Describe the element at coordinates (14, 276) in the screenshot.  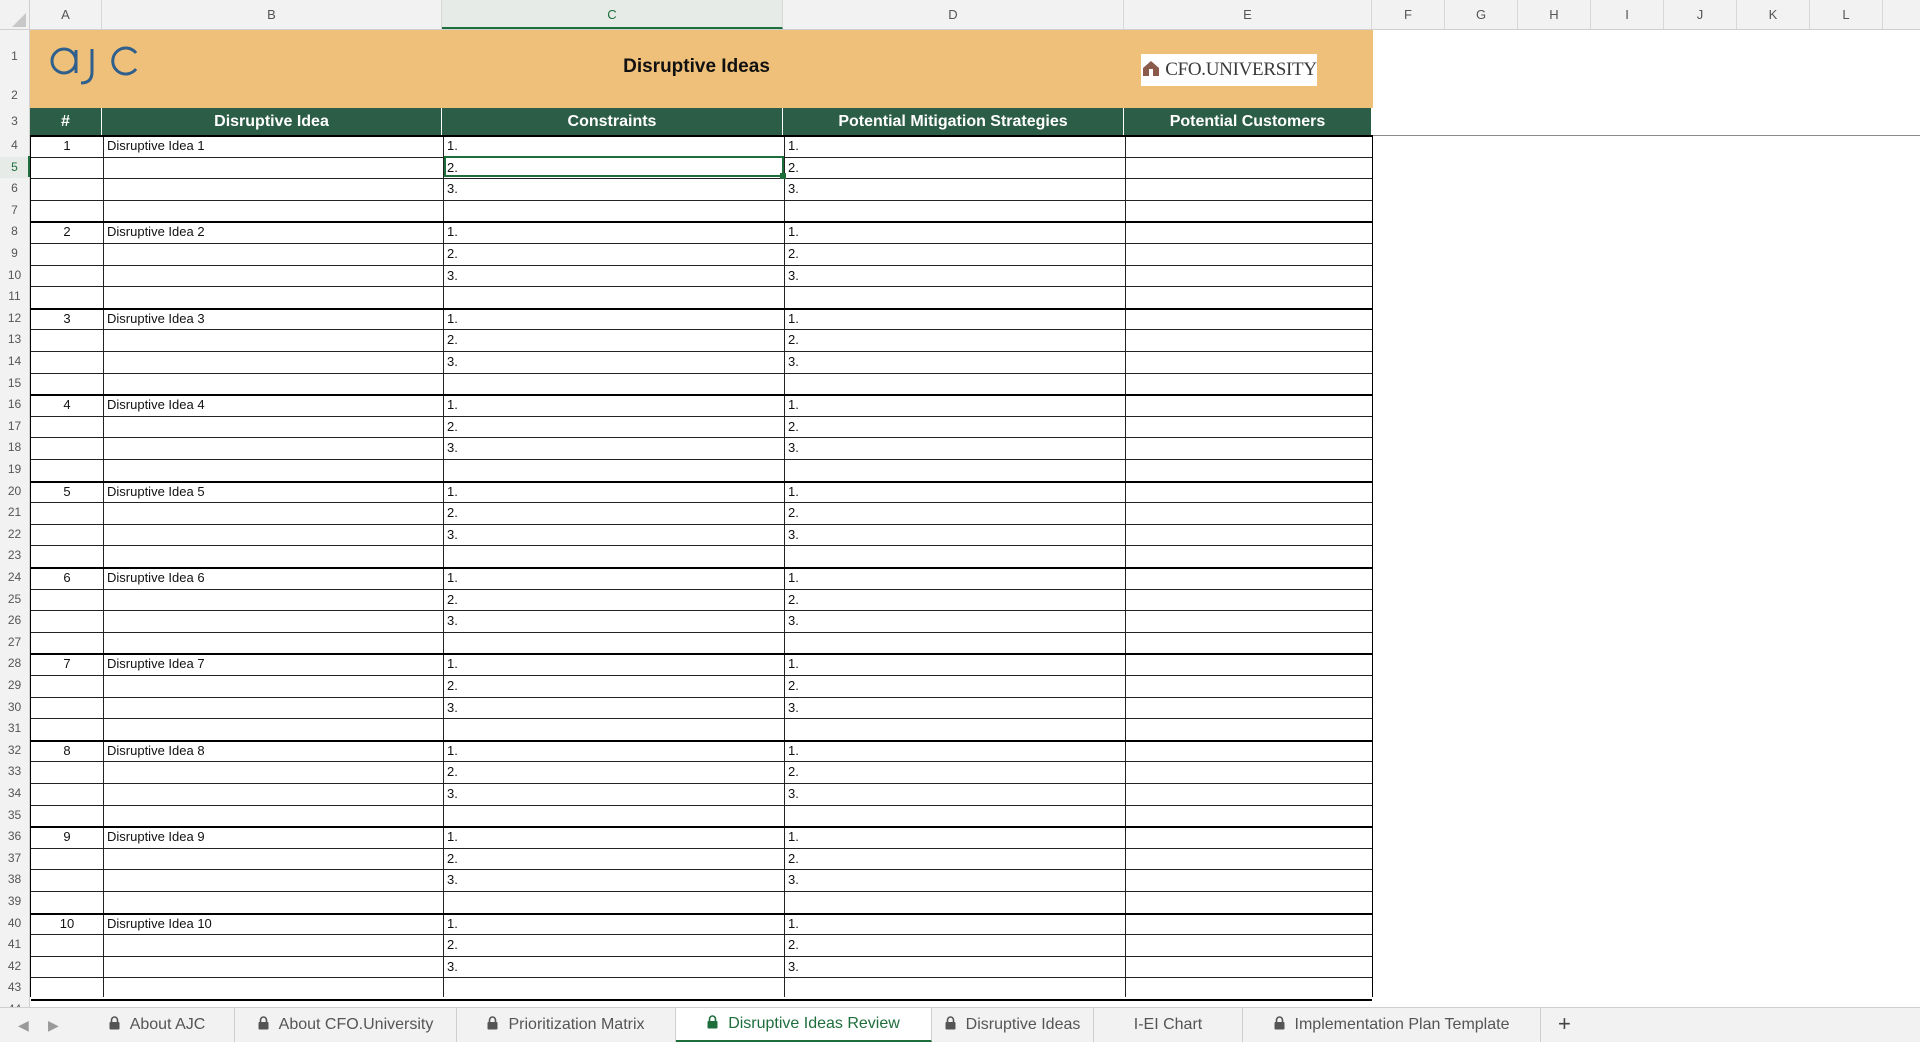
I see `row-header-10: 10` at that location.